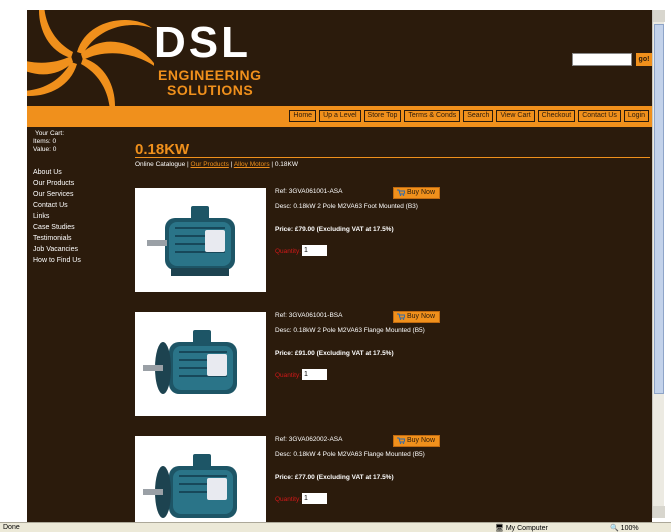 This screenshot has width=671, height=532. I want to click on nav-checkout-button: Checkout, so click(556, 116).